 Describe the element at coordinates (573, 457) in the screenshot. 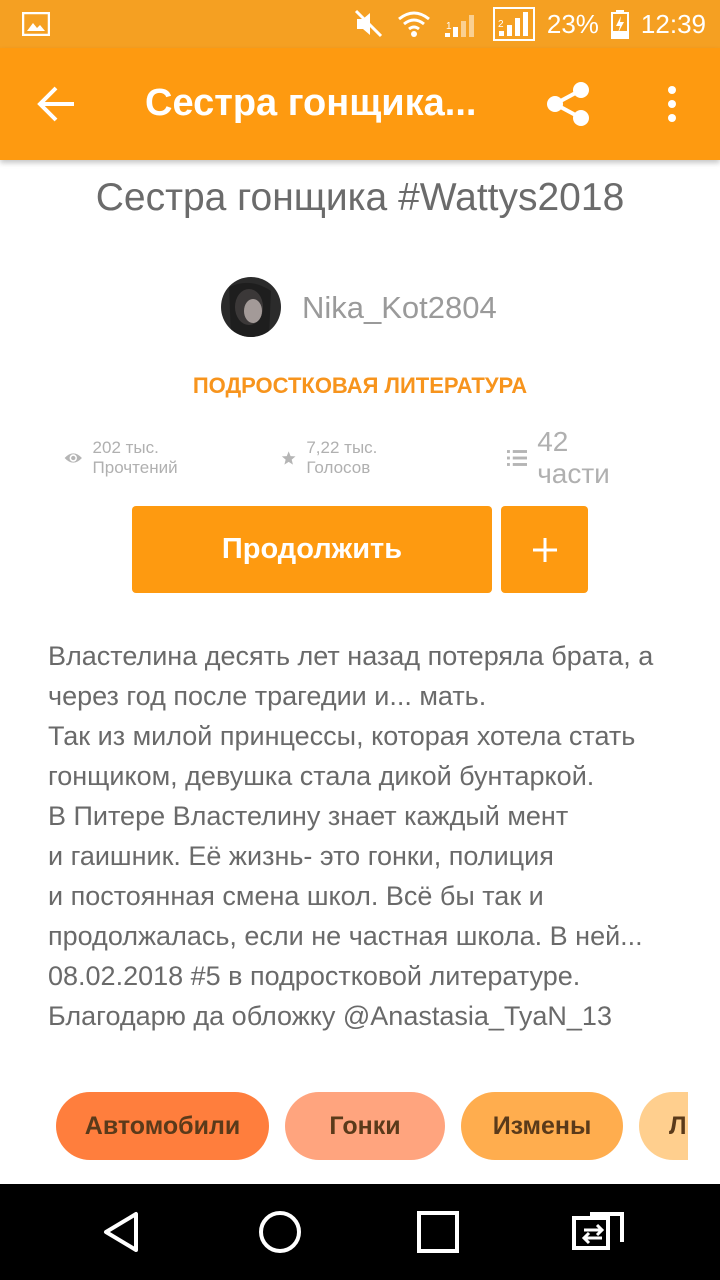

I see `parts-count: 42 части` at that location.